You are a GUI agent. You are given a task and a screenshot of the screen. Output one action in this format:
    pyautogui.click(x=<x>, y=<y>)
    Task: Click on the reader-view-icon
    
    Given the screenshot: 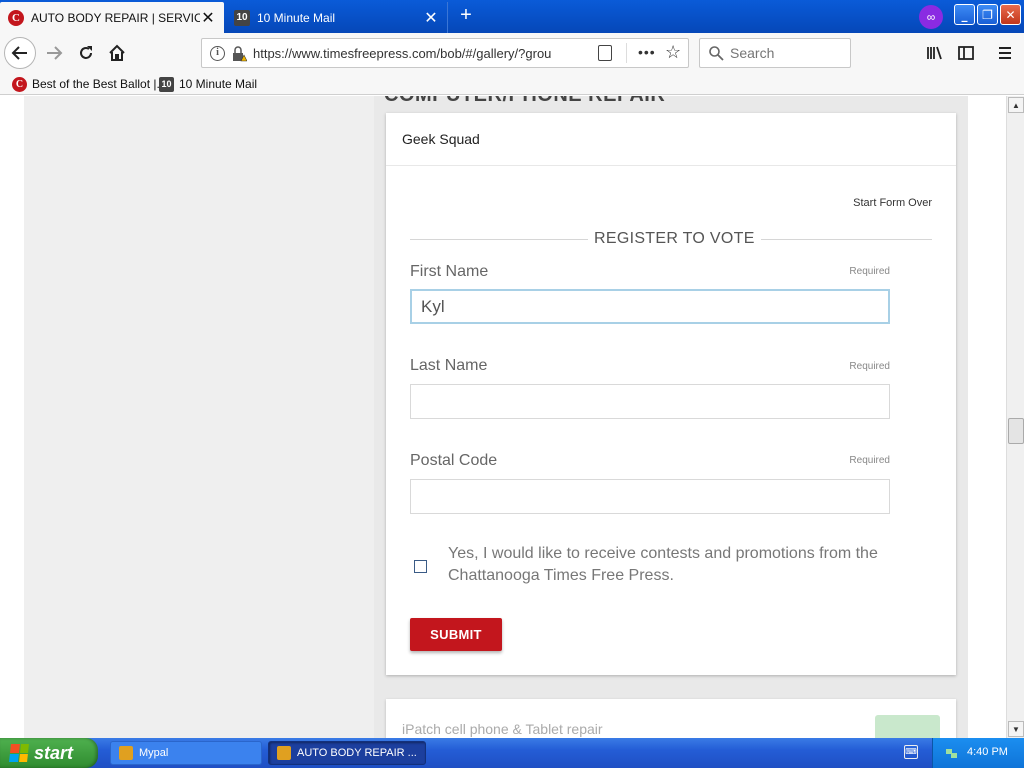 What is the action you would take?
    pyautogui.click(x=605, y=53)
    